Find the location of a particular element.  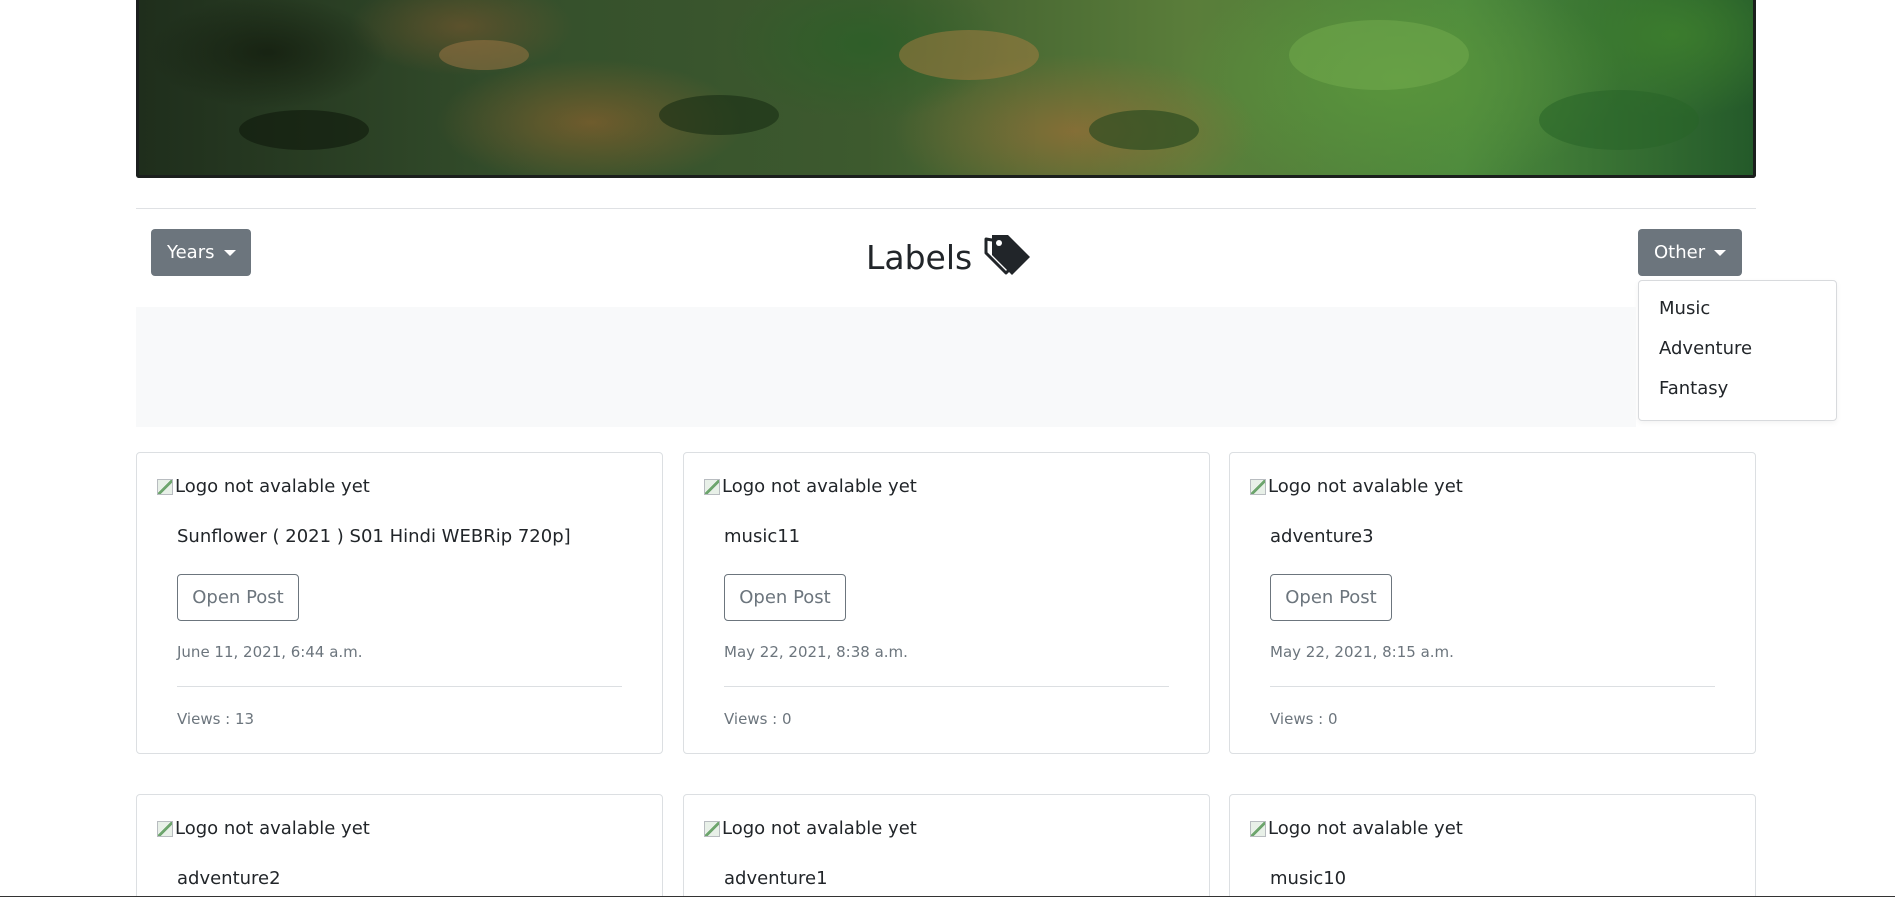

post-title: adventure3 is located at coordinates (1322, 536).